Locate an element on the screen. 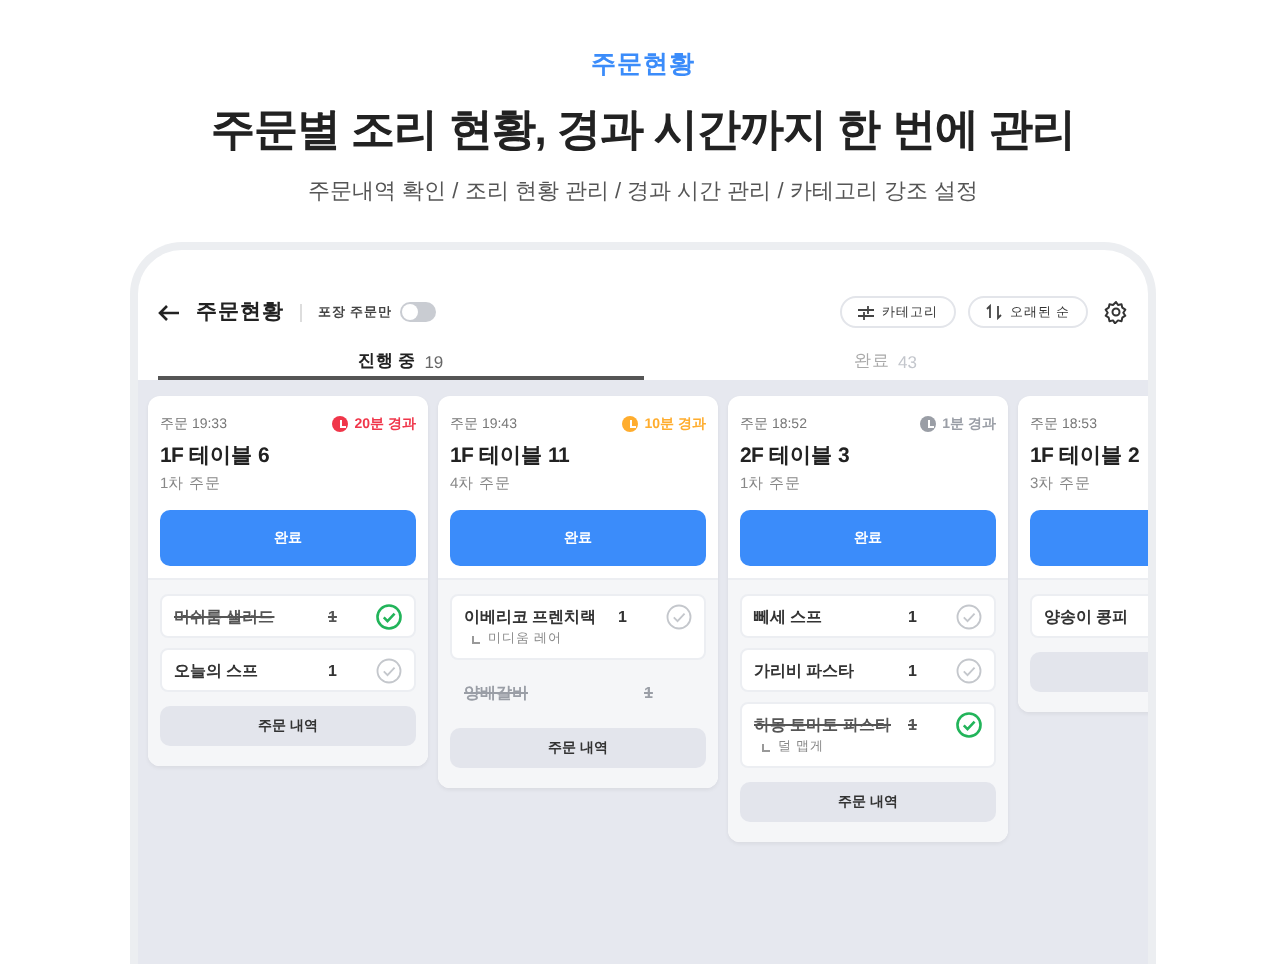 The height and width of the screenshot is (964, 1286). headline: 주문별 조리 현황, 경과 시간까지 한 번에 관리 is located at coordinates (643, 130).